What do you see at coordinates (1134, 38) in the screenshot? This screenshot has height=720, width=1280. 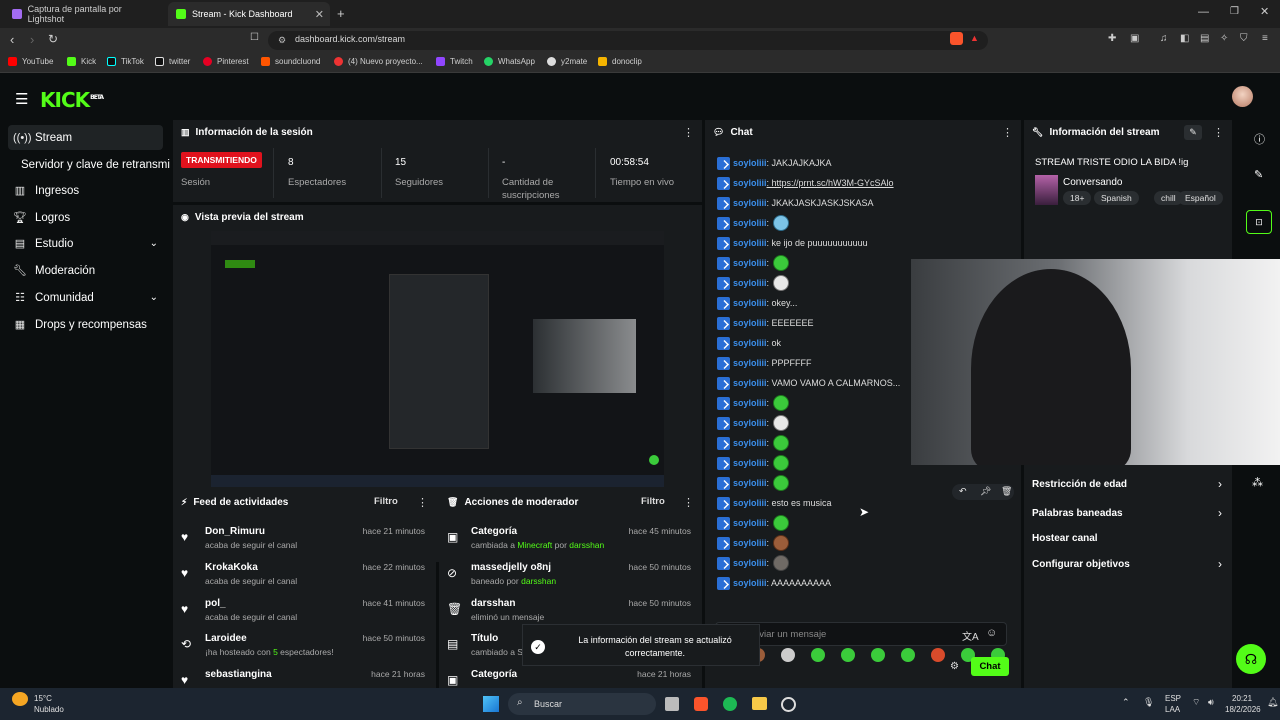 I see `screenshot-icon: ▣` at bounding box center [1134, 38].